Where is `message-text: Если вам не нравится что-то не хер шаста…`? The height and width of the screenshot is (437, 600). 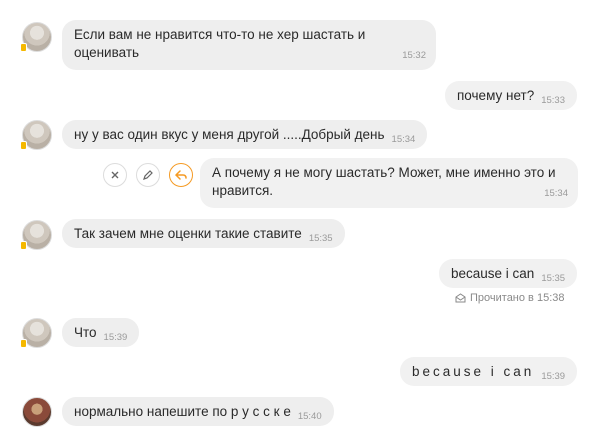
message-text: Если вам не нравится что-то не хер шаста… is located at coordinates (220, 34).